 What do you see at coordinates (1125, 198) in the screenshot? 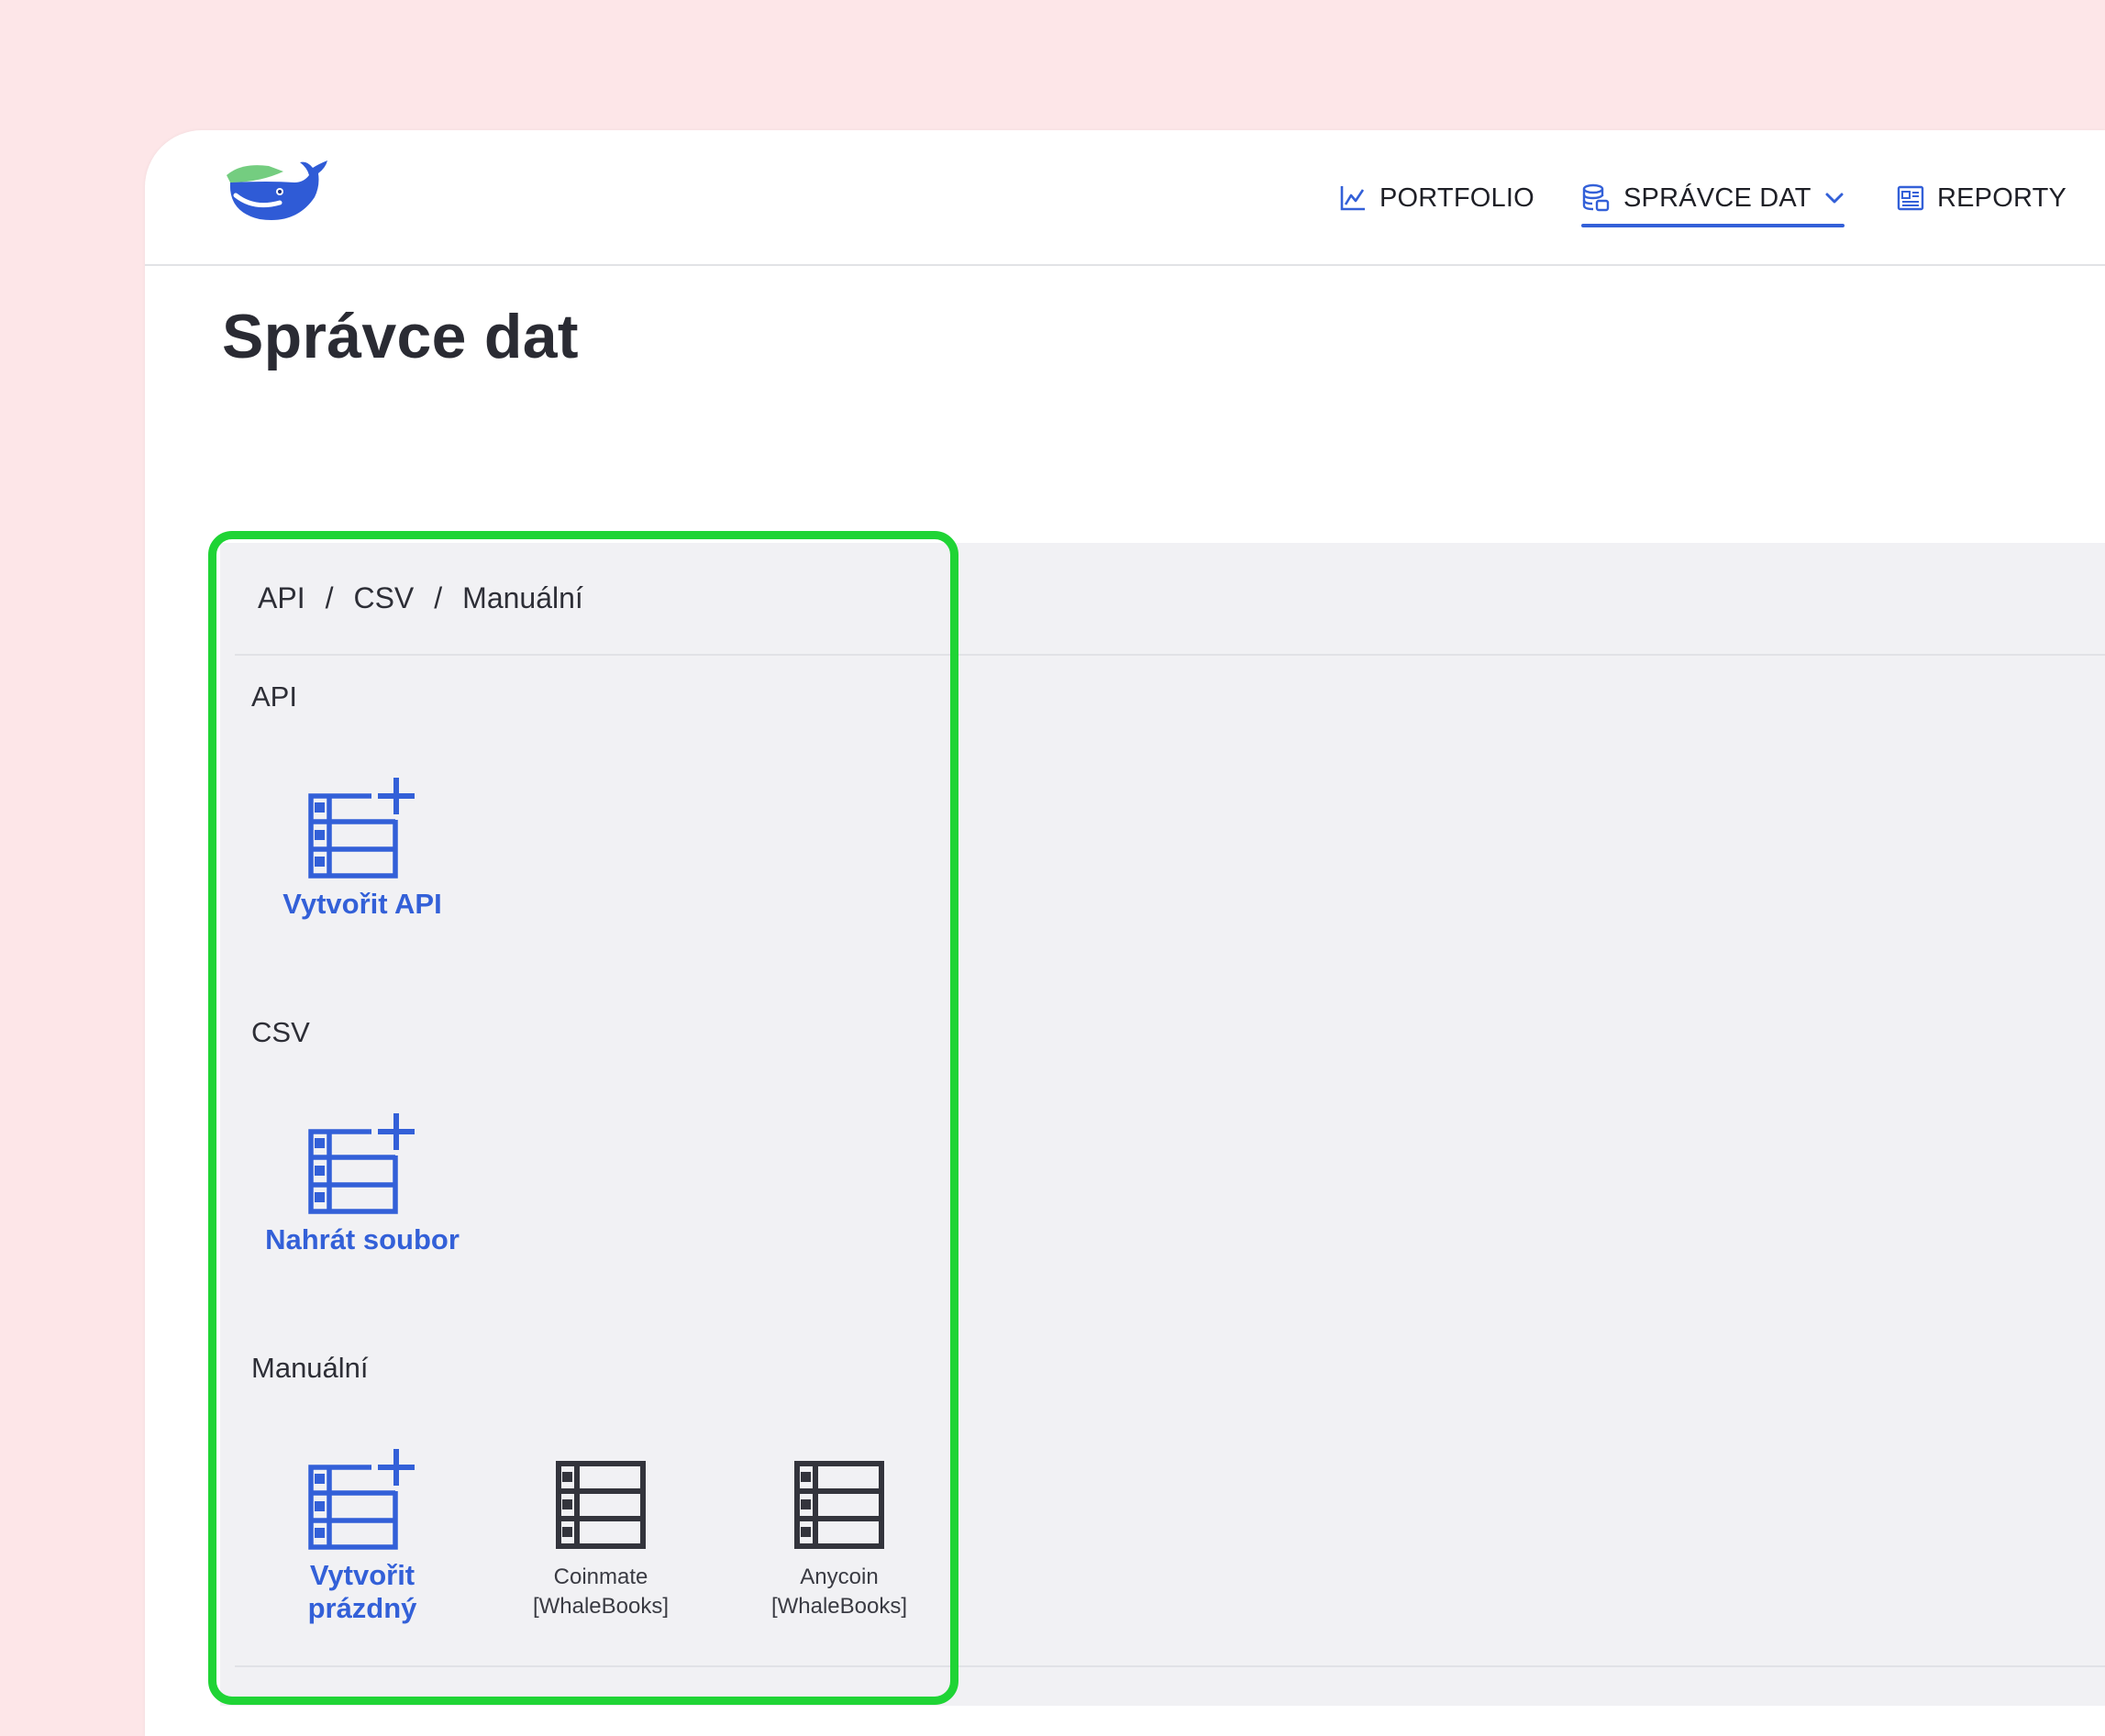
I see `top-navigation-bar: PORTFOLIO SPRÁVCE DAT REPORTY` at bounding box center [1125, 198].